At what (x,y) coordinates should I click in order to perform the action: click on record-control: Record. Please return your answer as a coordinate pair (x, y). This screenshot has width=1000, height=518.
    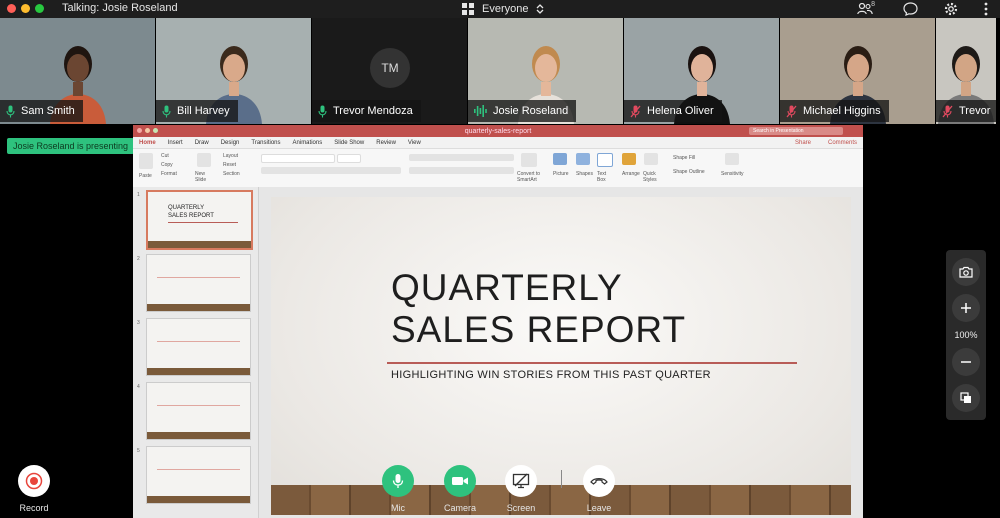
    Looking at the image, I should click on (34, 489).